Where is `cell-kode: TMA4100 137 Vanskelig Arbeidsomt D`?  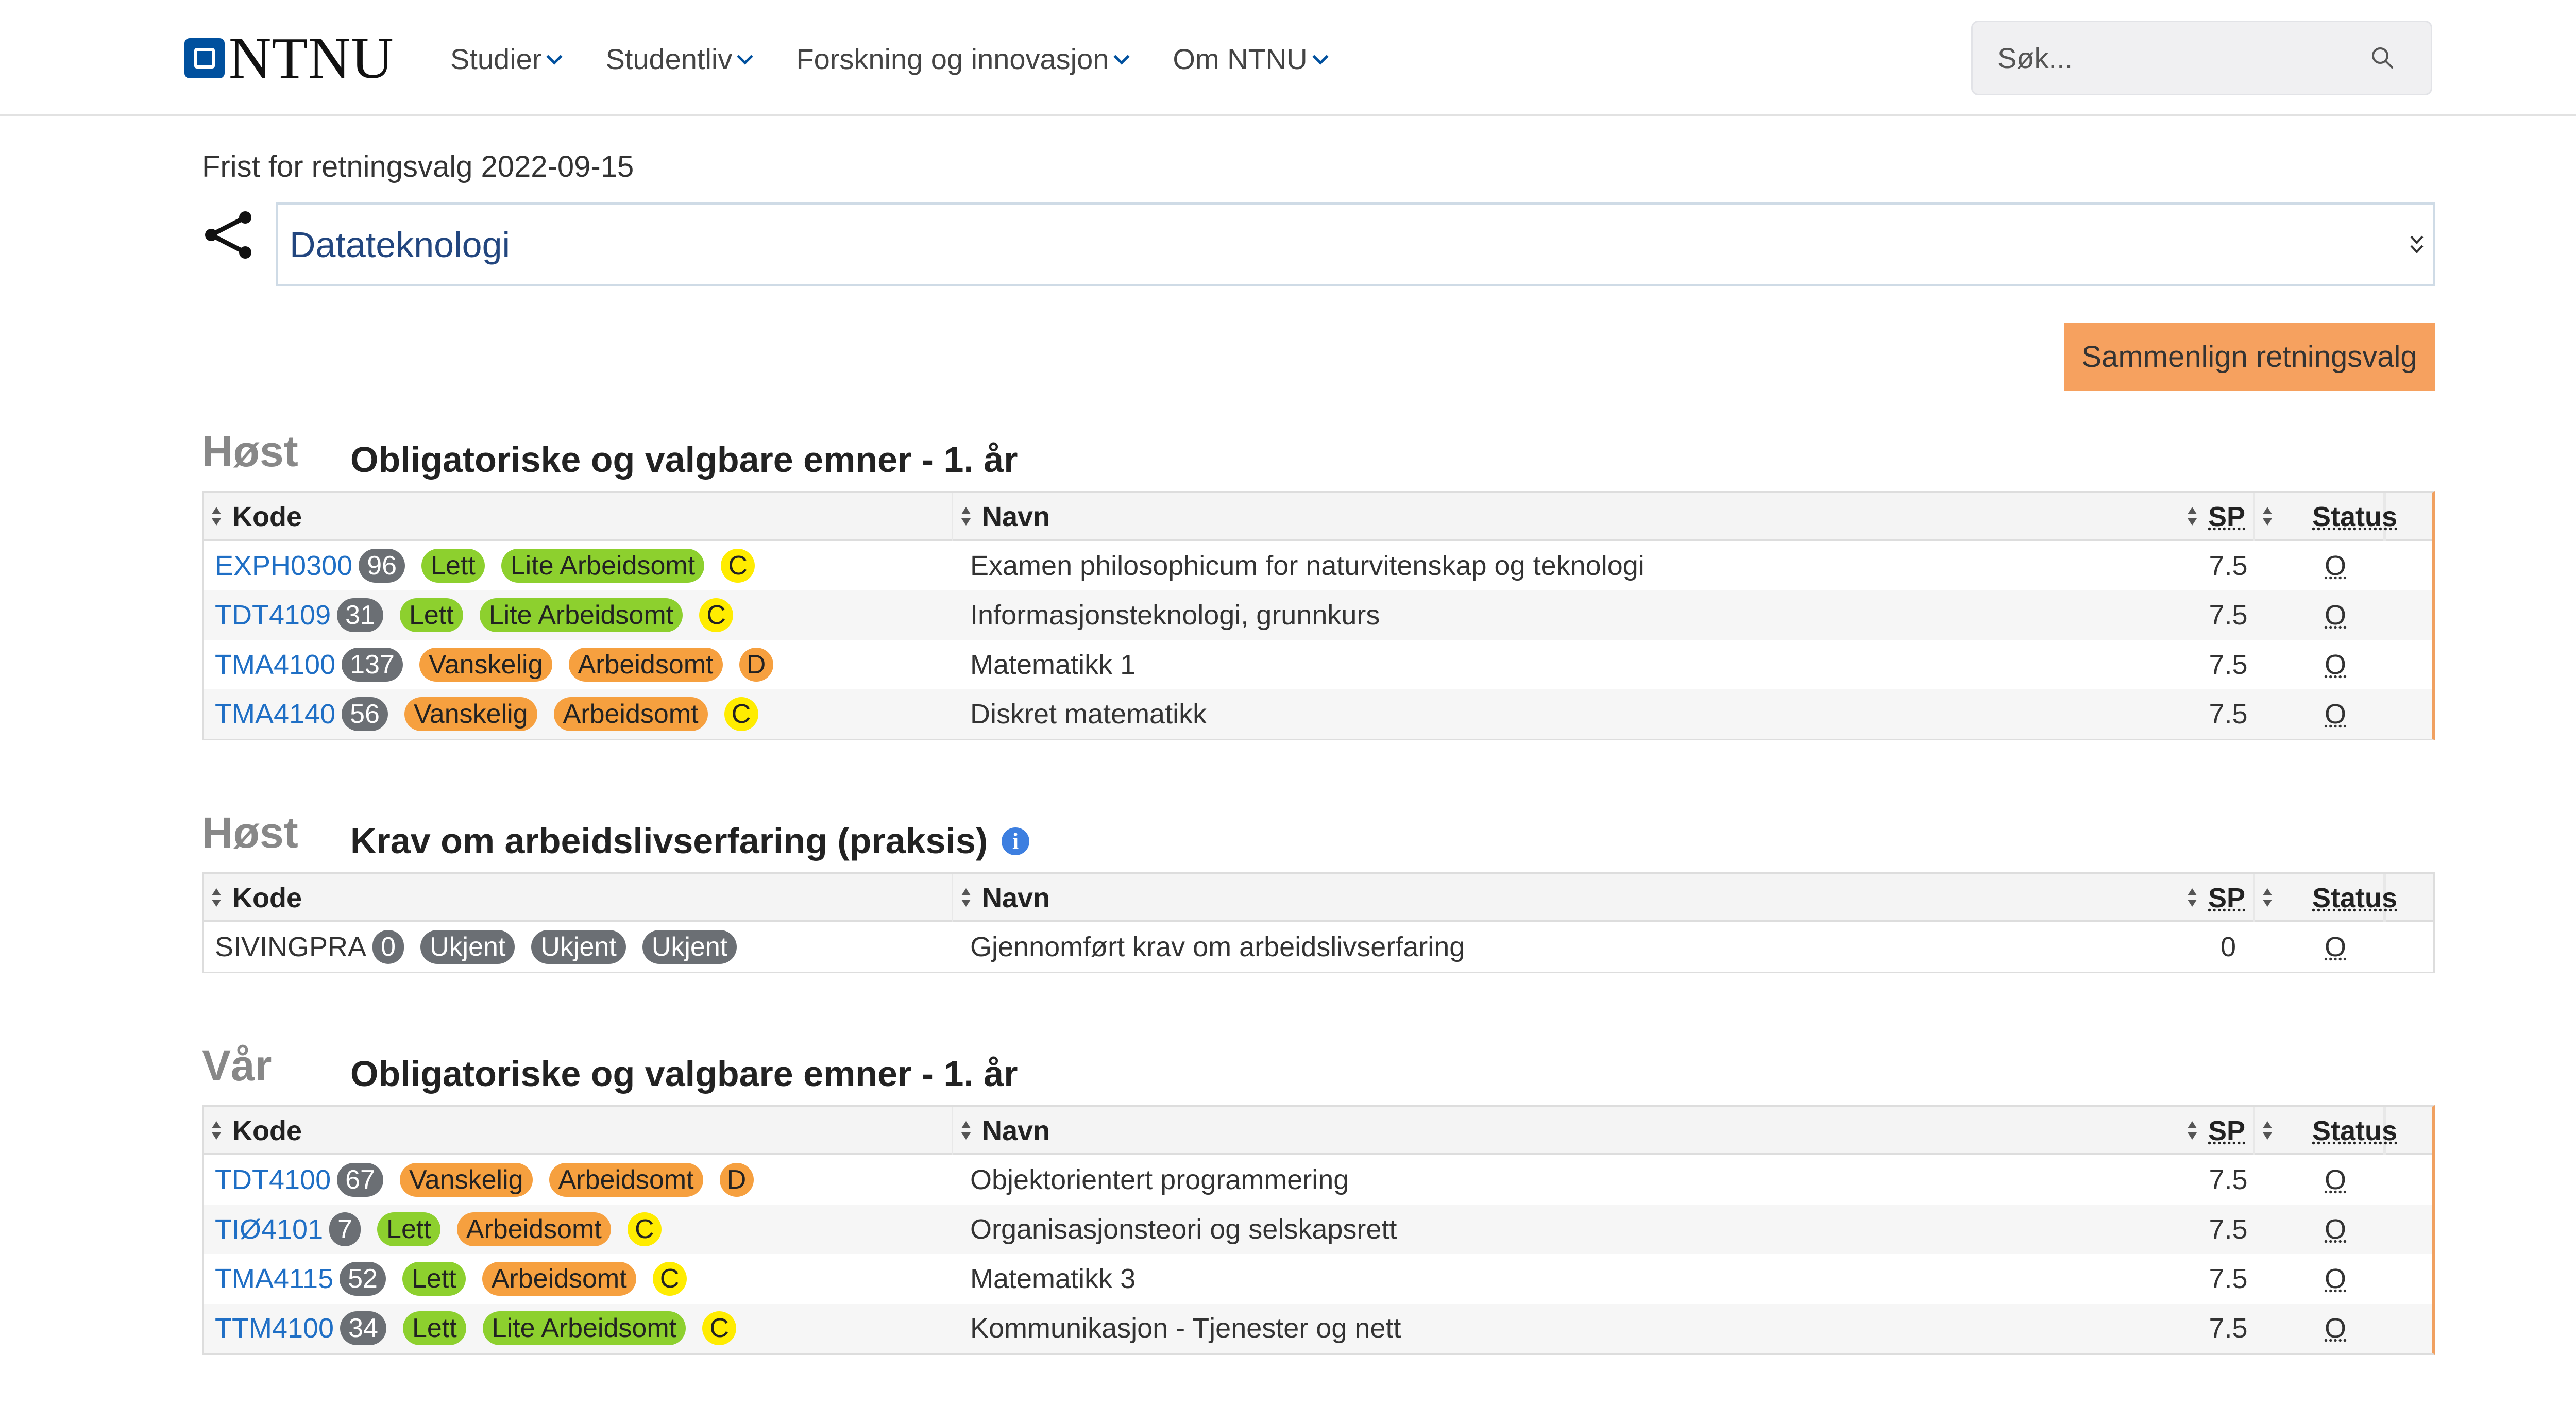
cell-kode: TMA4100 137 Vanskelig Arbeidsomt D is located at coordinates (494, 664).